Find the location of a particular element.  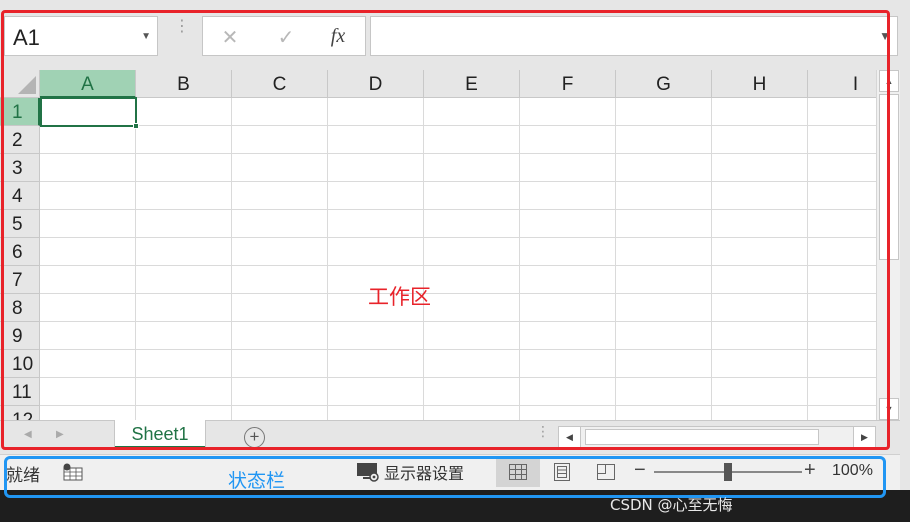

status-bar-annotation-box is located at coordinates (445, 477).